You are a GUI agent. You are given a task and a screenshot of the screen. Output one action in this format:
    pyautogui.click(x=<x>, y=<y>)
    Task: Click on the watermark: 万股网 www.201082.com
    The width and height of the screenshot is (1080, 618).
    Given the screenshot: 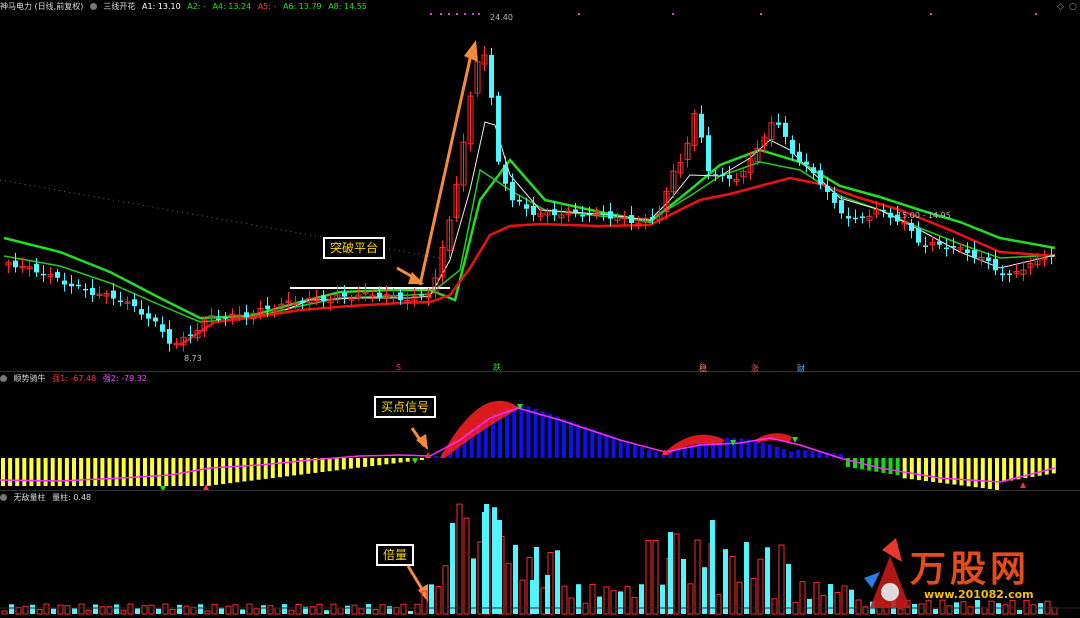 What is the action you would take?
    pyautogui.click(x=968, y=576)
    